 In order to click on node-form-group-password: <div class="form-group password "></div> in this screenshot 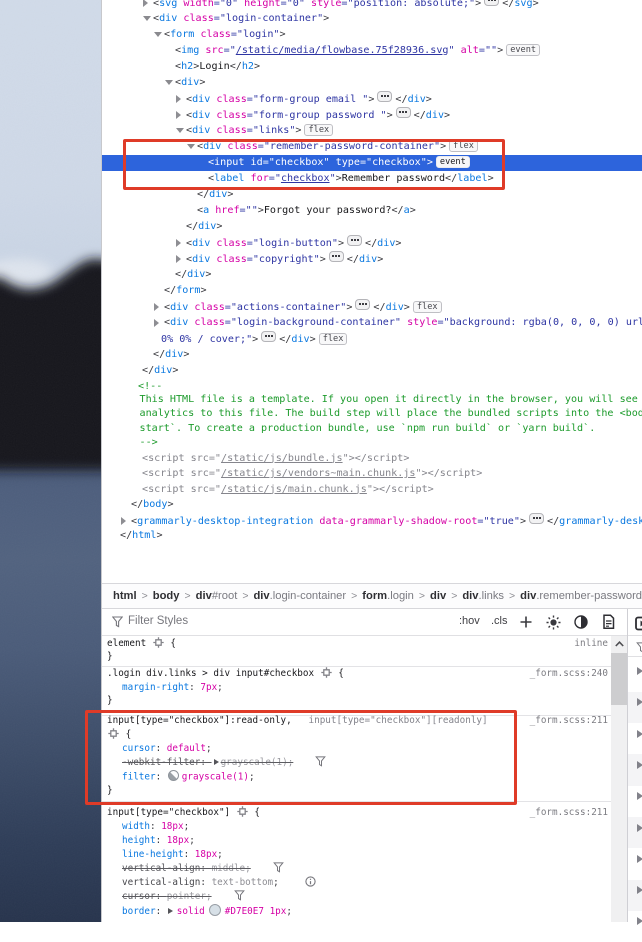, I will do `click(372, 115)`.